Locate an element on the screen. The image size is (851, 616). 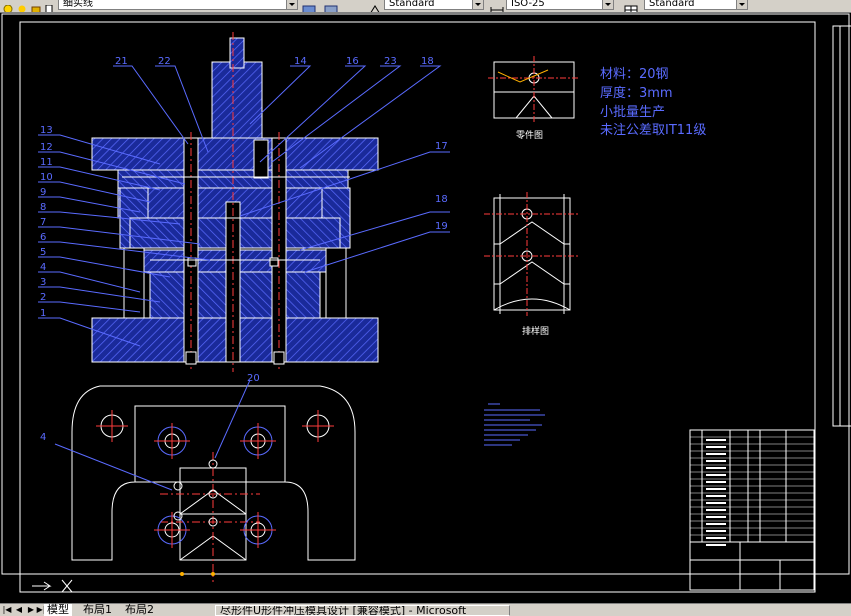
table-style-value: Standard is located at coordinates (672, 4).